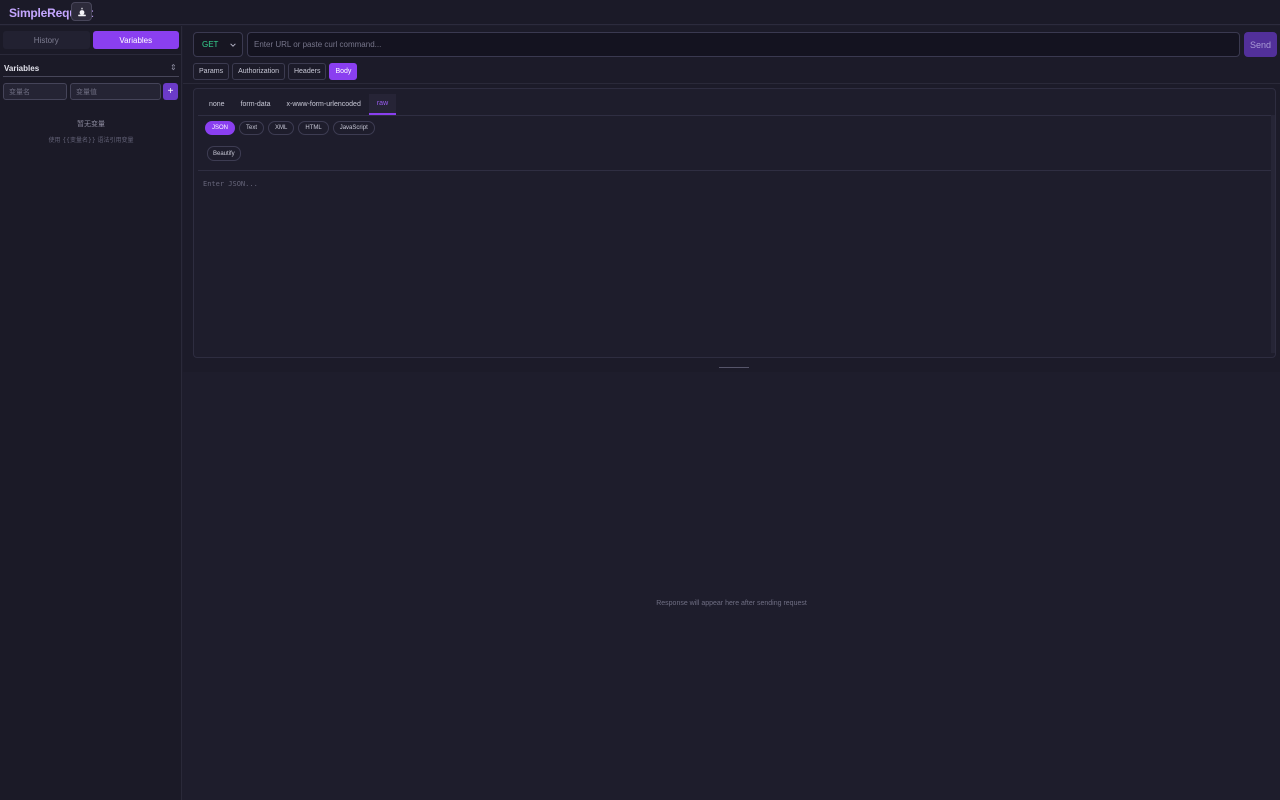 This screenshot has height=800, width=1280. Describe the element at coordinates (90, 54) in the screenshot. I see `sidebar-divider` at that location.